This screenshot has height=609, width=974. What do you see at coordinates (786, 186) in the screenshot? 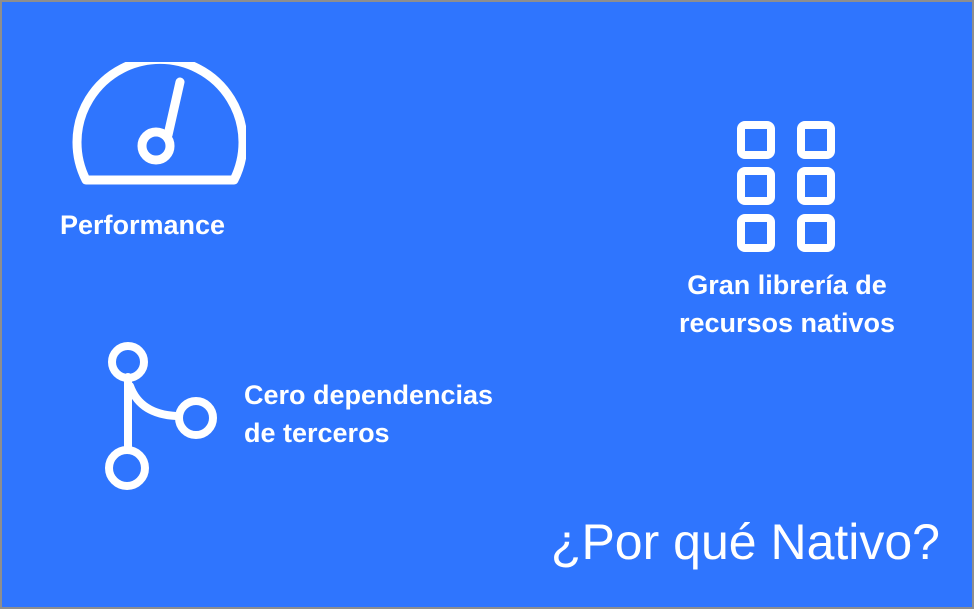
I see `grid-icon` at bounding box center [786, 186].